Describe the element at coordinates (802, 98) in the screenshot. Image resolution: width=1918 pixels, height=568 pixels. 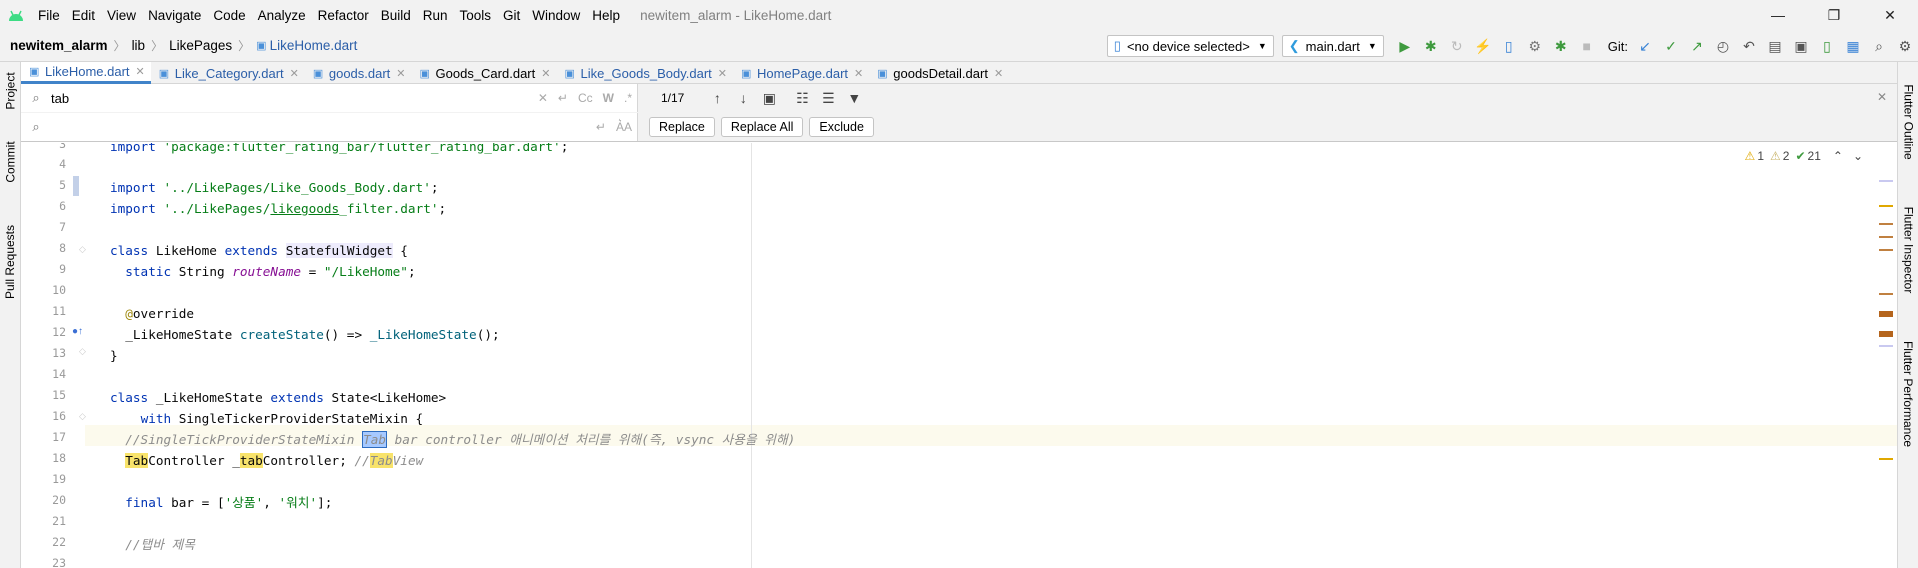
I see `filter-search-results-icon: ☷` at that location.